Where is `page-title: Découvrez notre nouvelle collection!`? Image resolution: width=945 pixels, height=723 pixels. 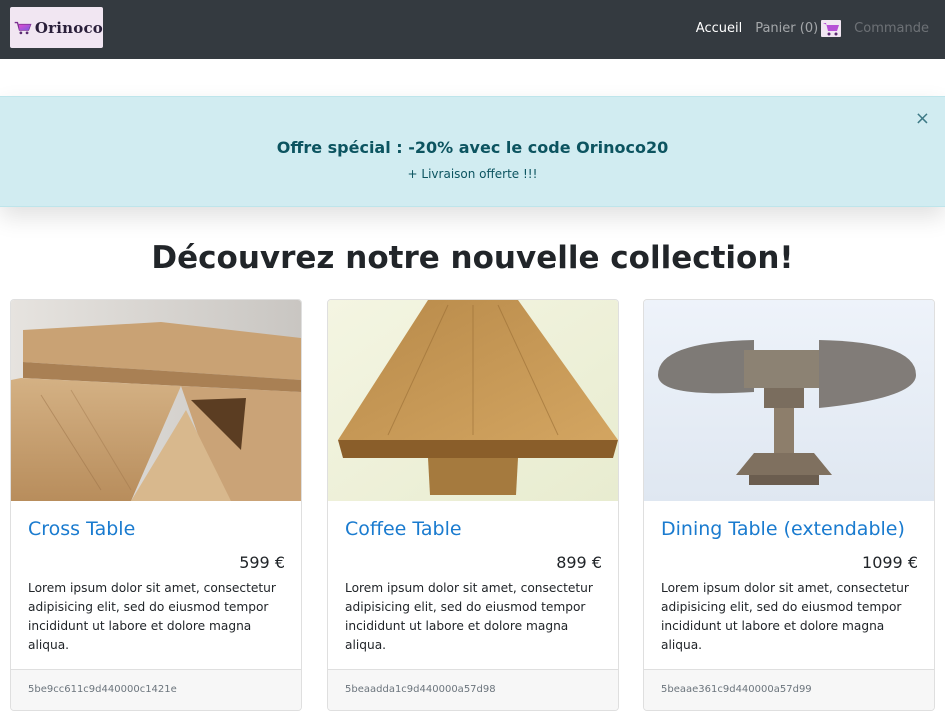 page-title: Découvrez notre nouvelle collection! is located at coordinates (472, 258).